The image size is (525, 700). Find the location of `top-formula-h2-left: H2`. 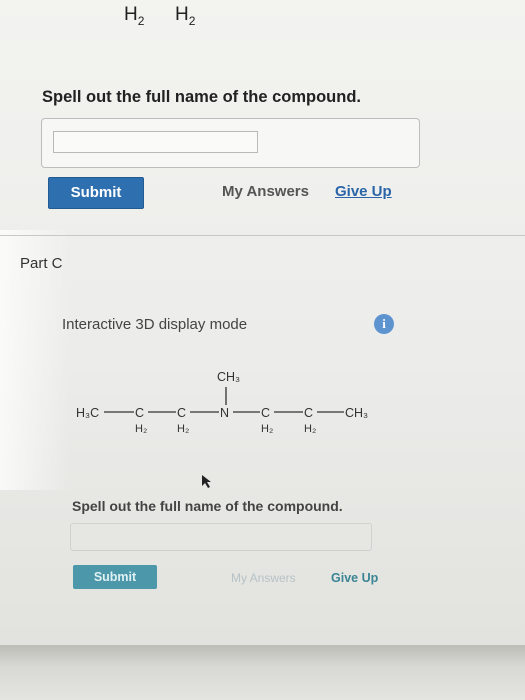

top-formula-h2-left: H2 is located at coordinates (134, 16).